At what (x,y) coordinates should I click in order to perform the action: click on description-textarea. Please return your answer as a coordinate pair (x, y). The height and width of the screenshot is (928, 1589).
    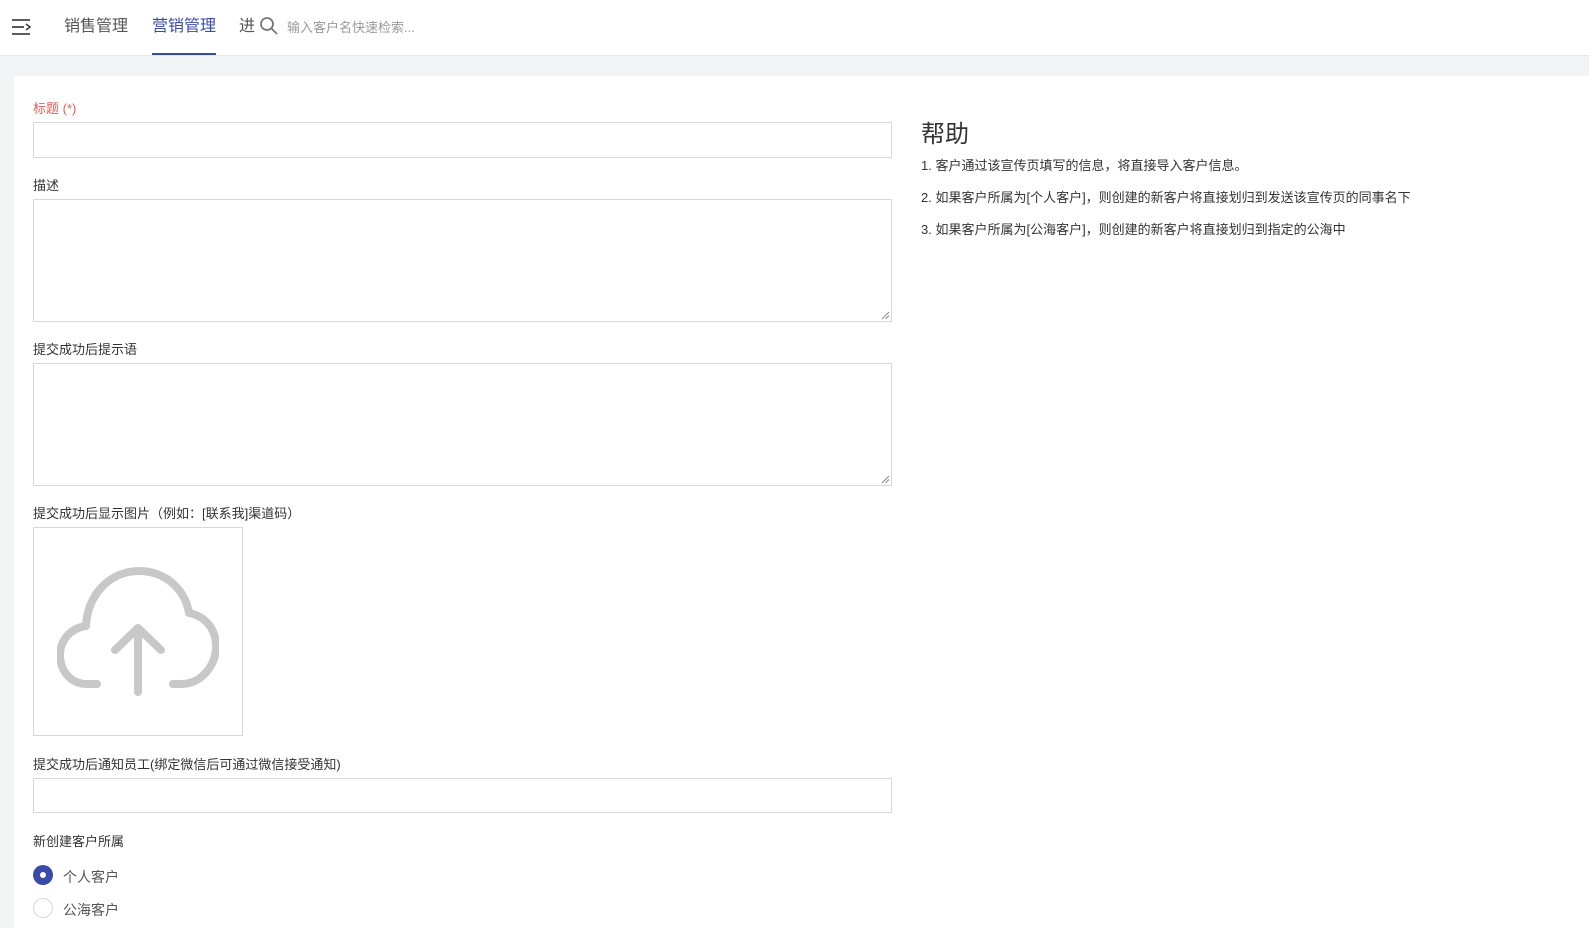
    Looking at the image, I should click on (462, 260).